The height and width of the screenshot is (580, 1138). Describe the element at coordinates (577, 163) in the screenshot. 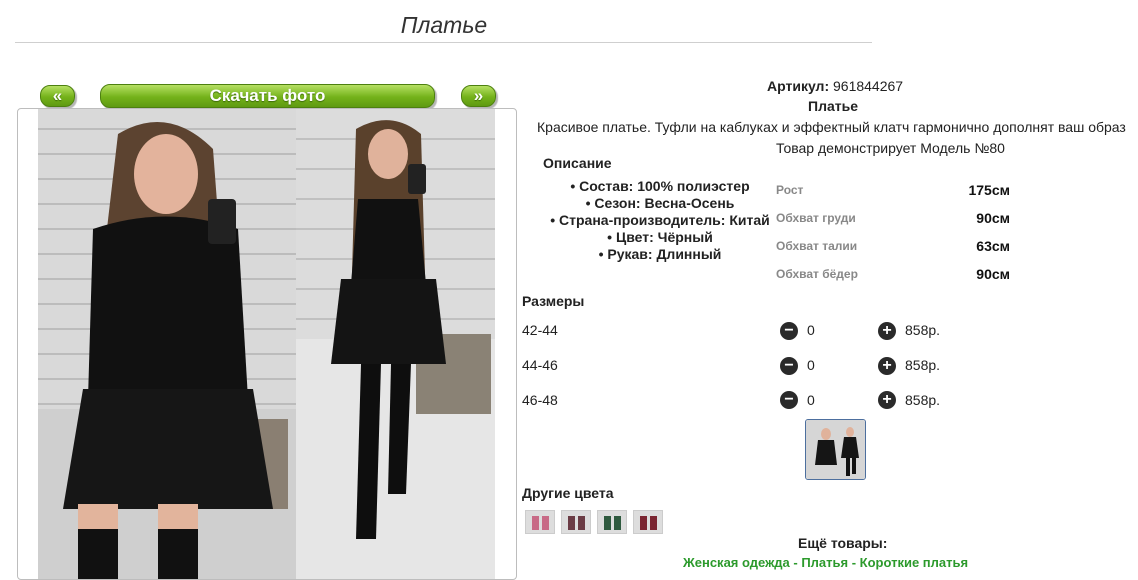

I see `specs-heading: Описание` at that location.